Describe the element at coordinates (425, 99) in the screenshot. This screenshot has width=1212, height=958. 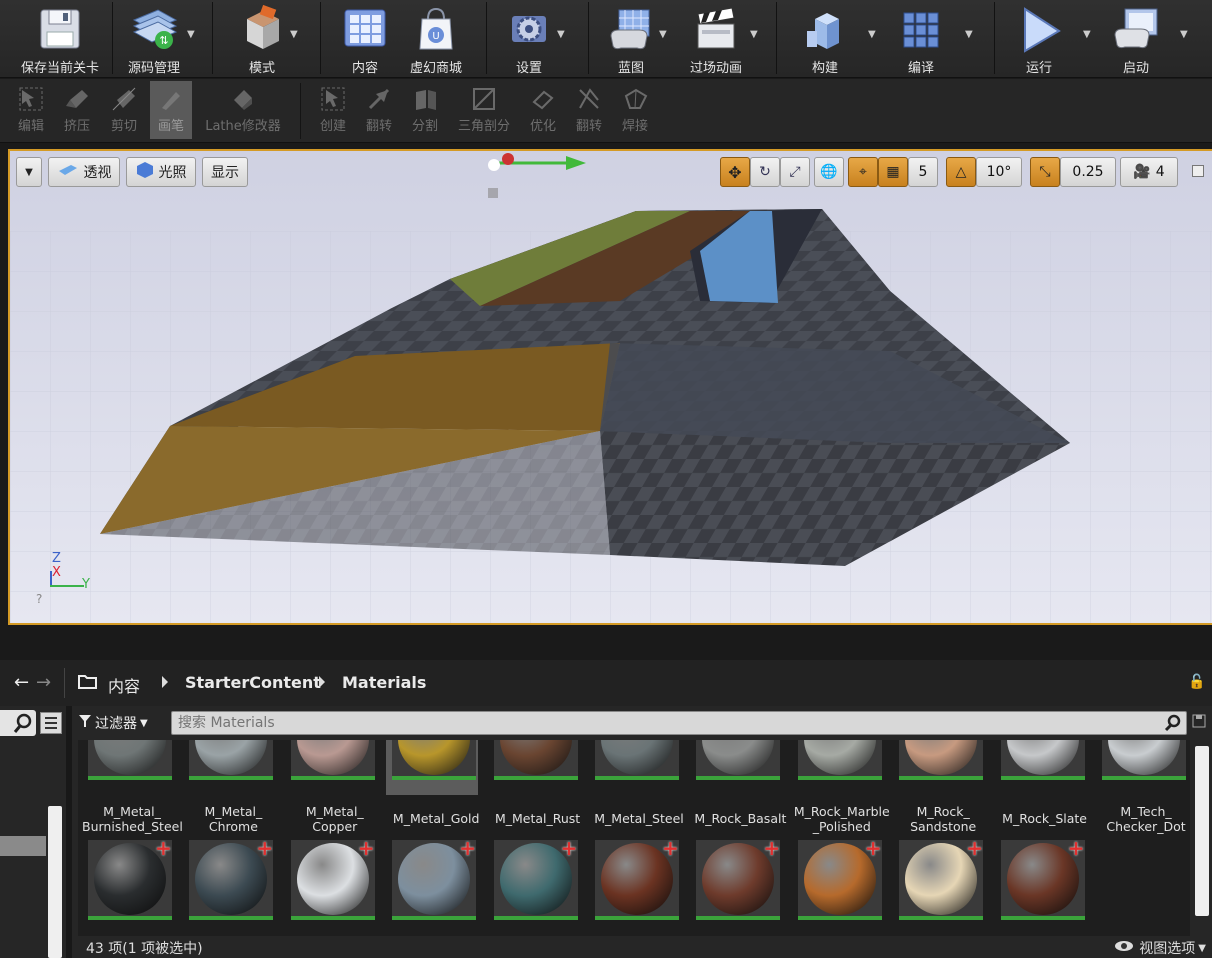
I see `split-icon` at that location.